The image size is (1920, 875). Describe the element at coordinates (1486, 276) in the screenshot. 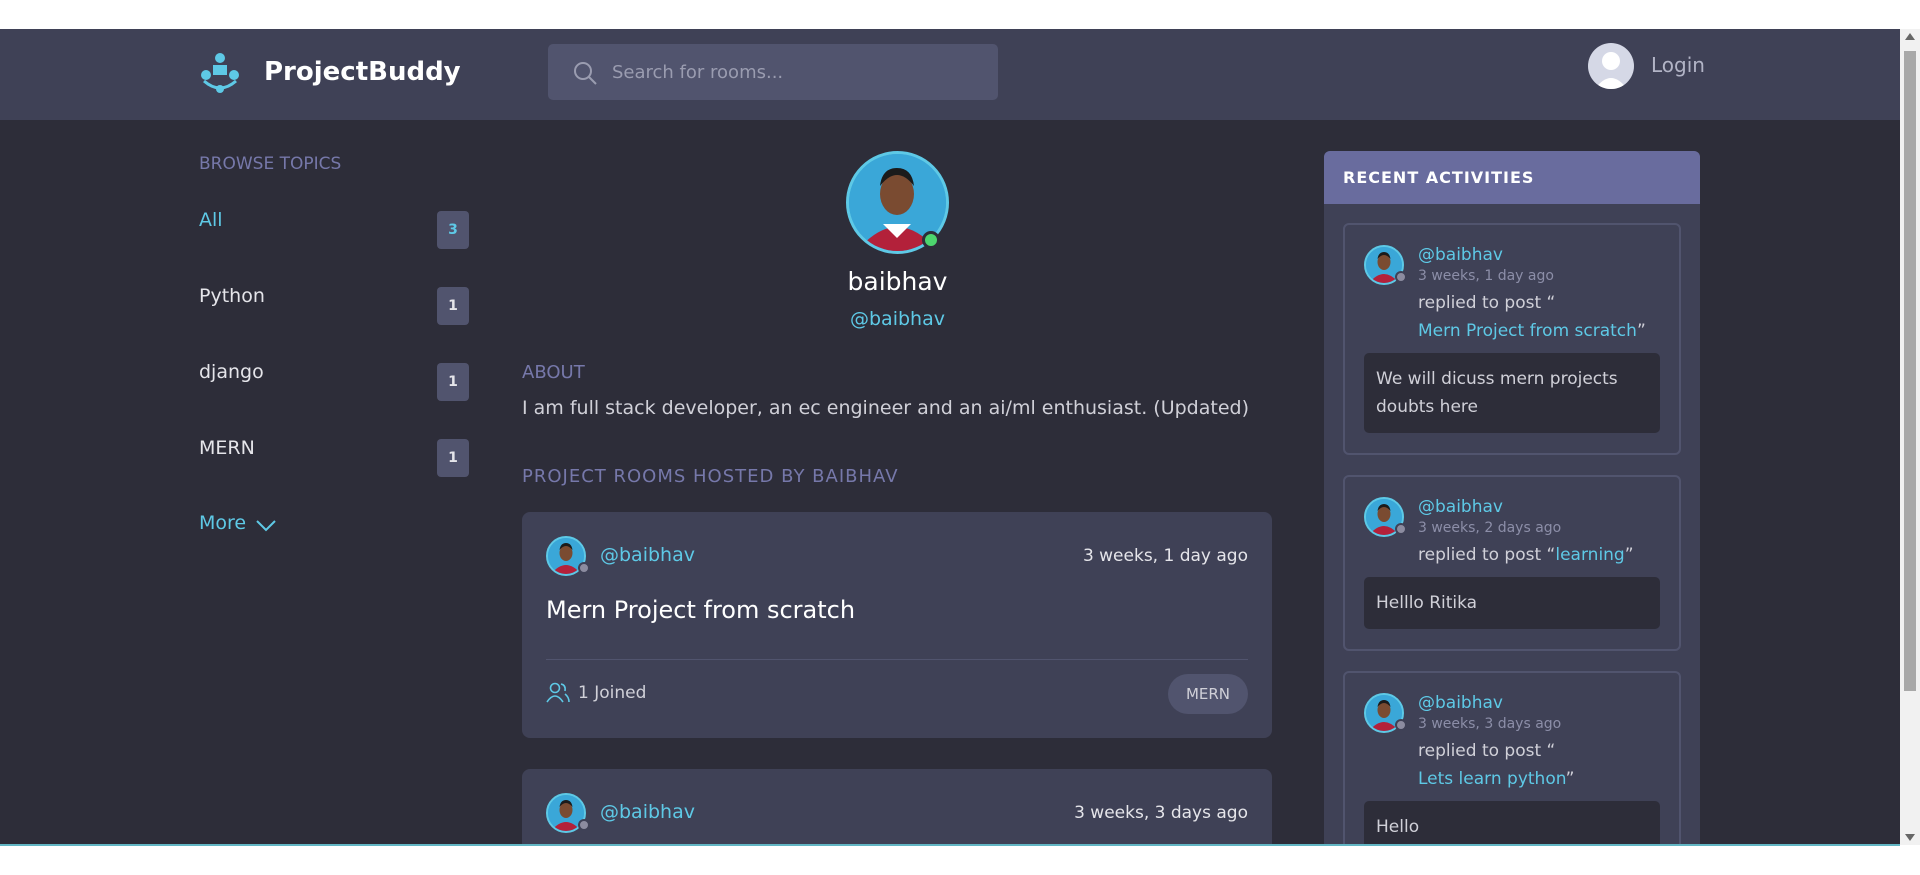

I see `activity-timestamp: 3 weeks, 1 day ago` at that location.